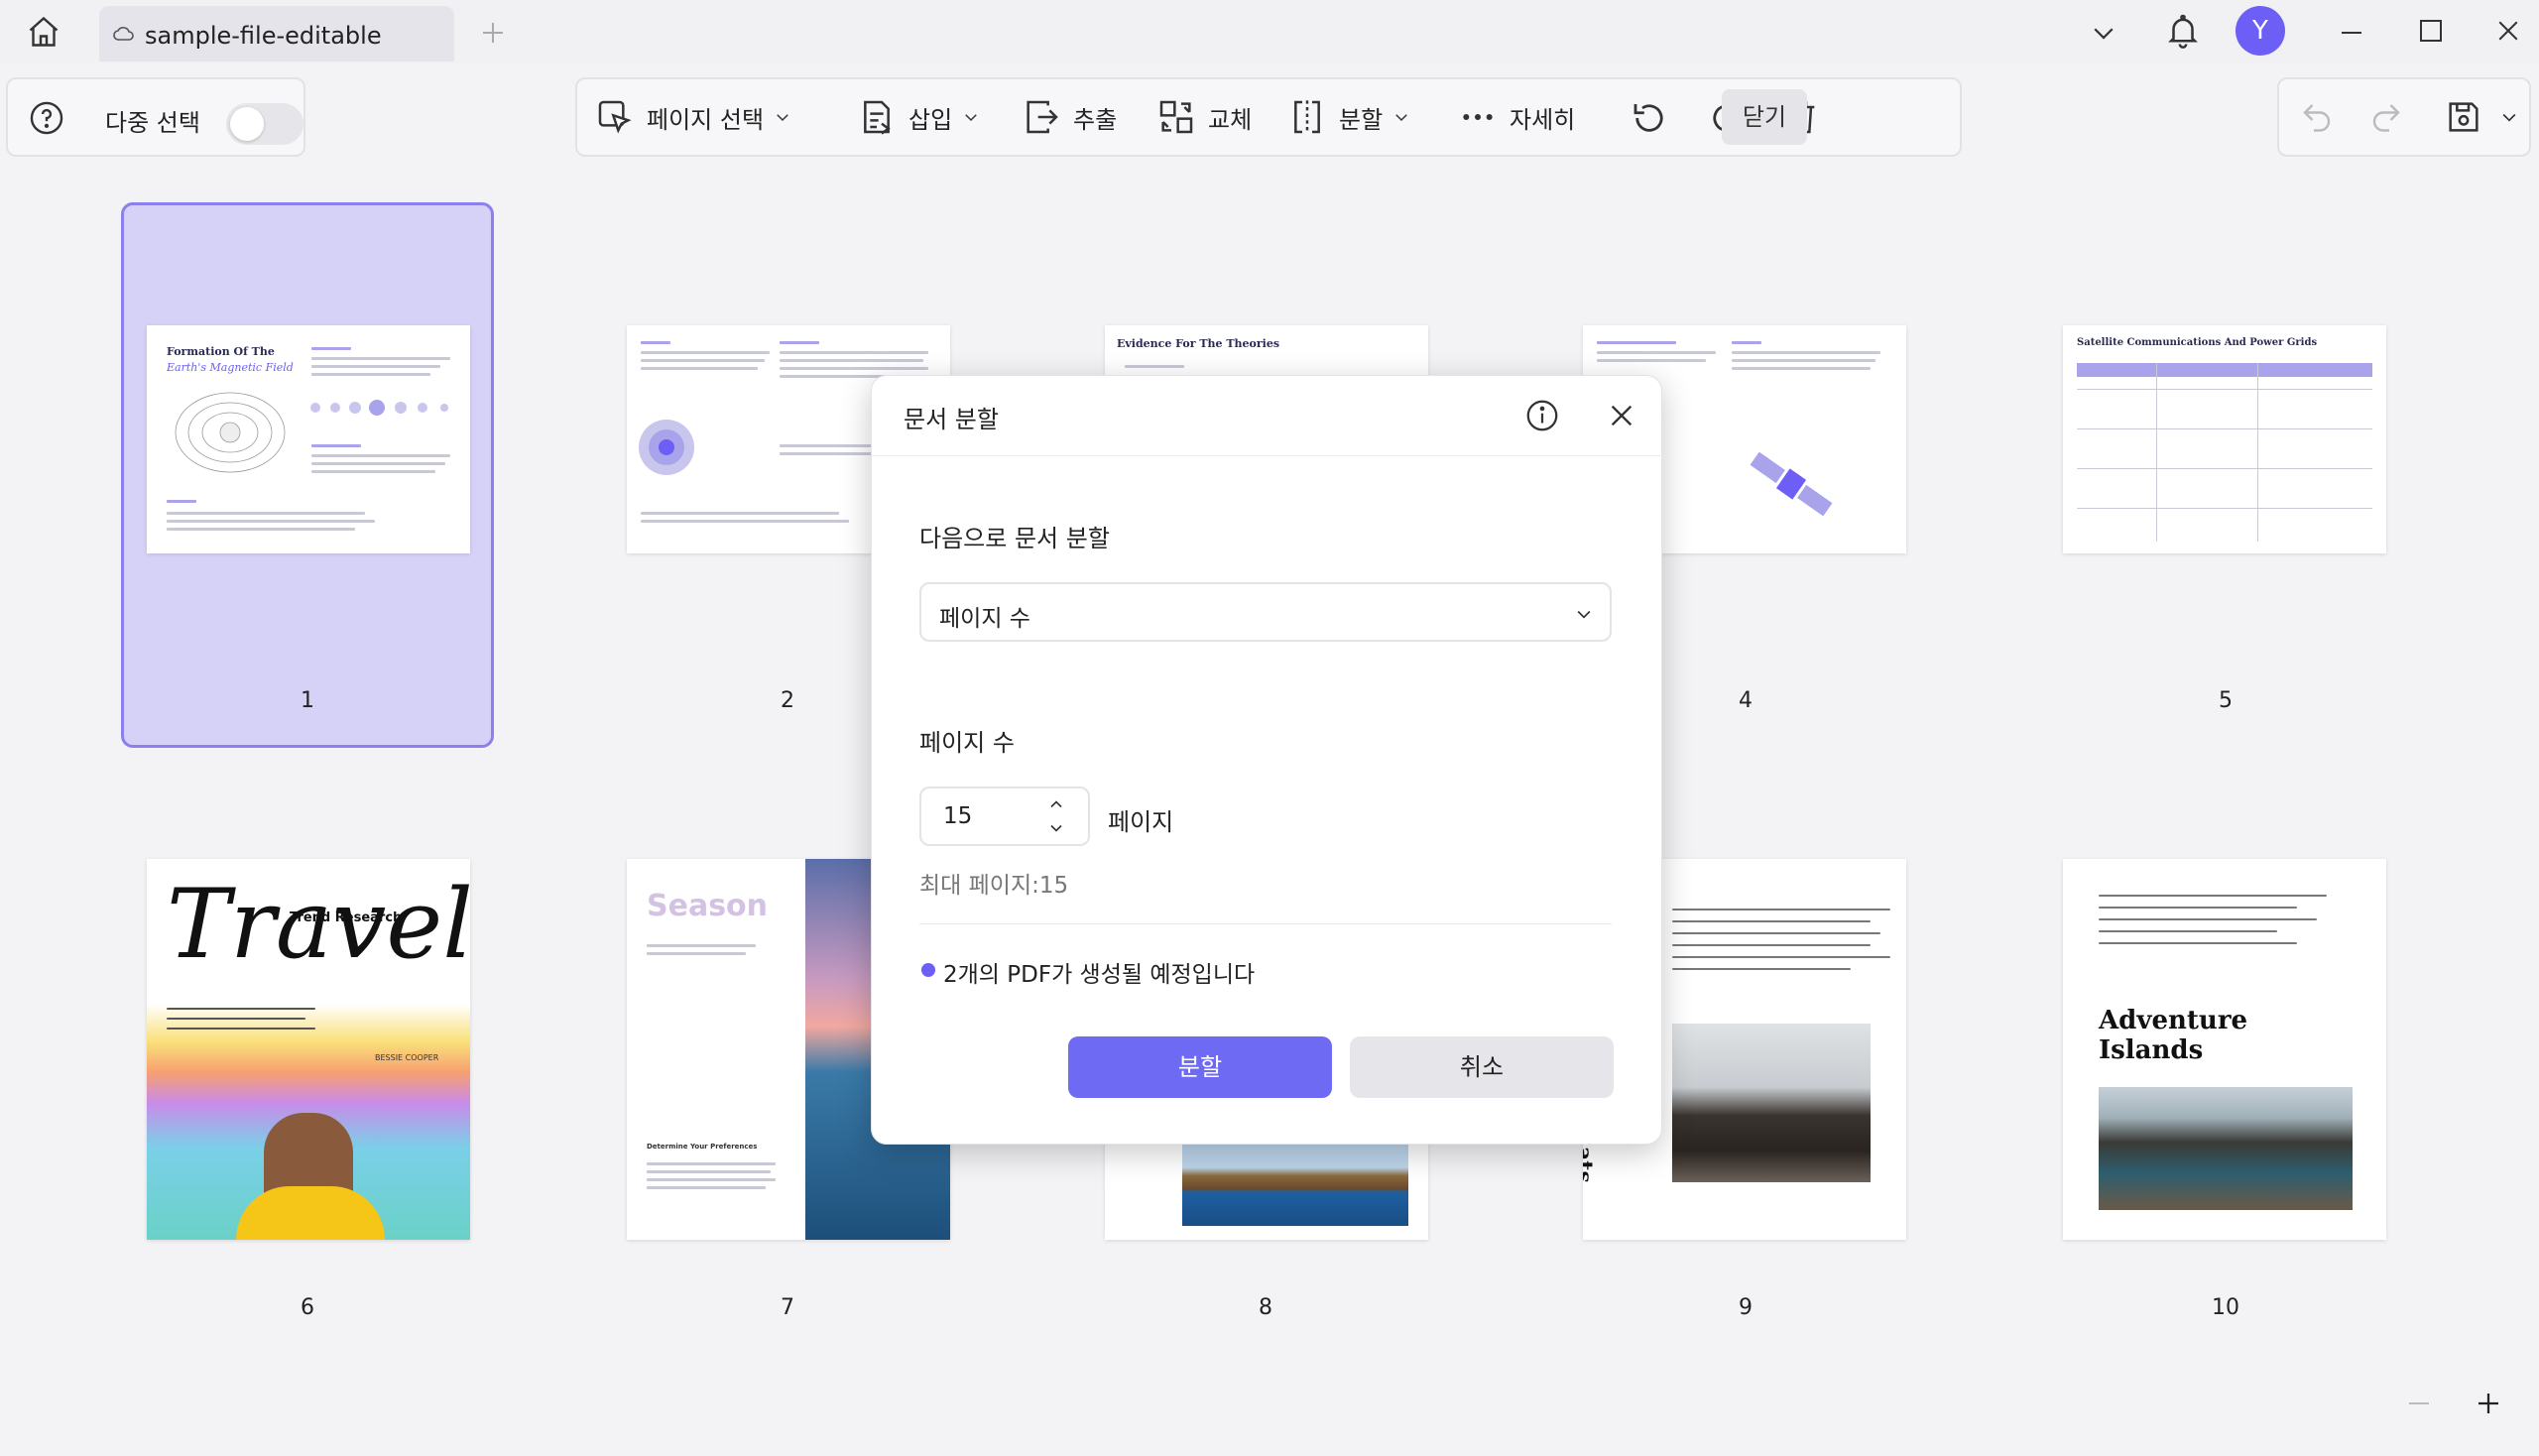 The height and width of the screenshot is (1456, 2539). Describe the element at coordinates (231, 432) in the screenshot. I see `magnetic-field-illustration` at that location.